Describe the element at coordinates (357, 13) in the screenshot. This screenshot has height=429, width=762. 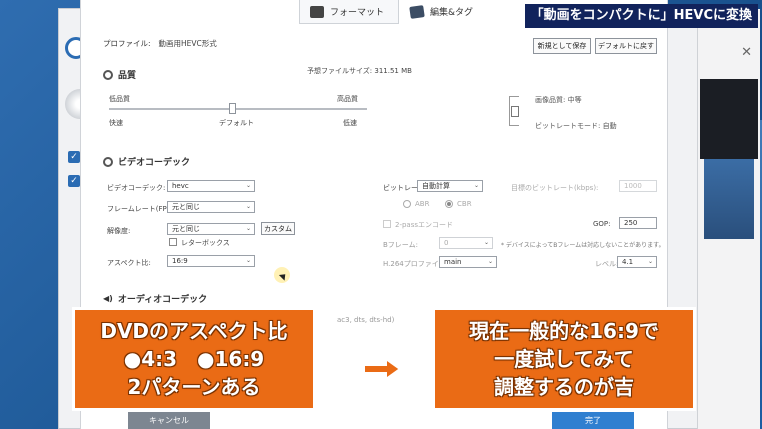
I see `tab-format-label: フォーマット` at that location.